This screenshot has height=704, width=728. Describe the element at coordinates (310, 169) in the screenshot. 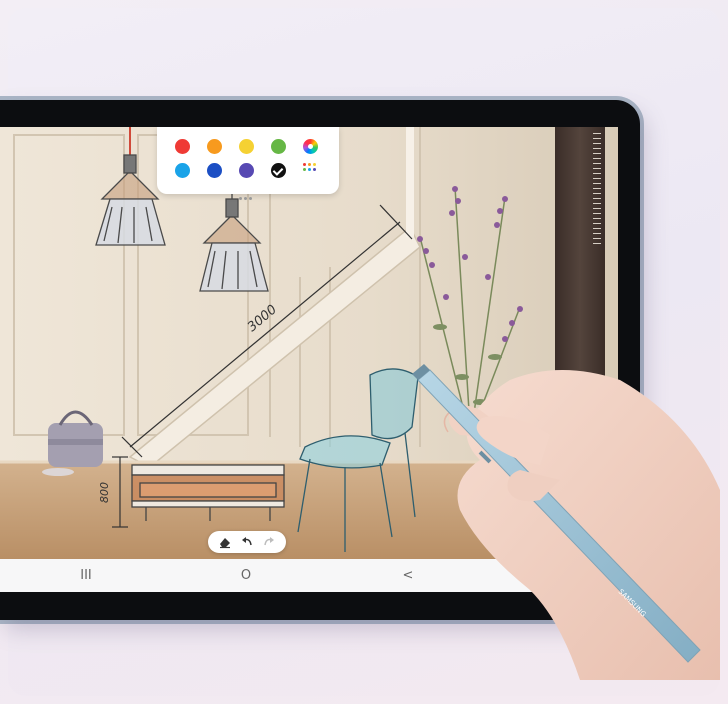

I see `color-grid-icon` at that location.